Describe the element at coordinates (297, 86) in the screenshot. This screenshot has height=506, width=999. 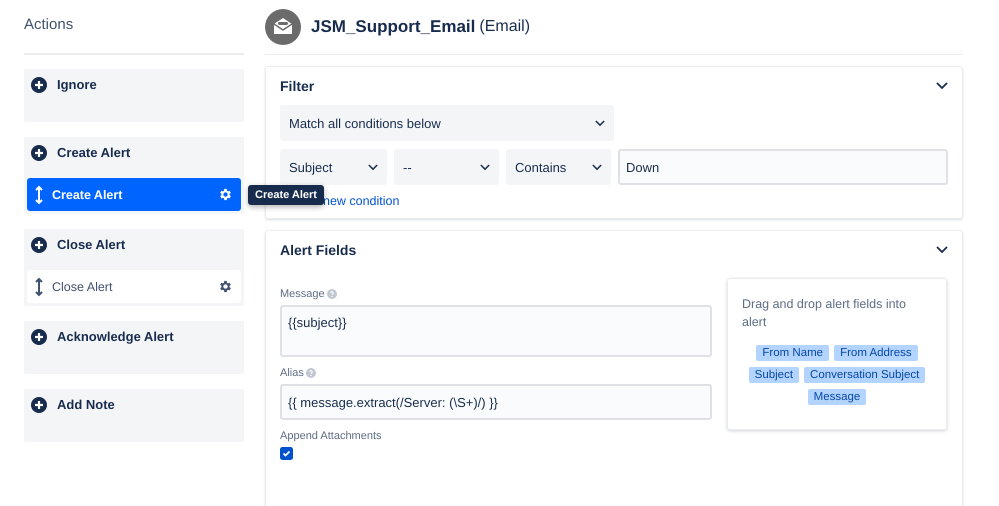
I see `panel-title: Filter` at that location.